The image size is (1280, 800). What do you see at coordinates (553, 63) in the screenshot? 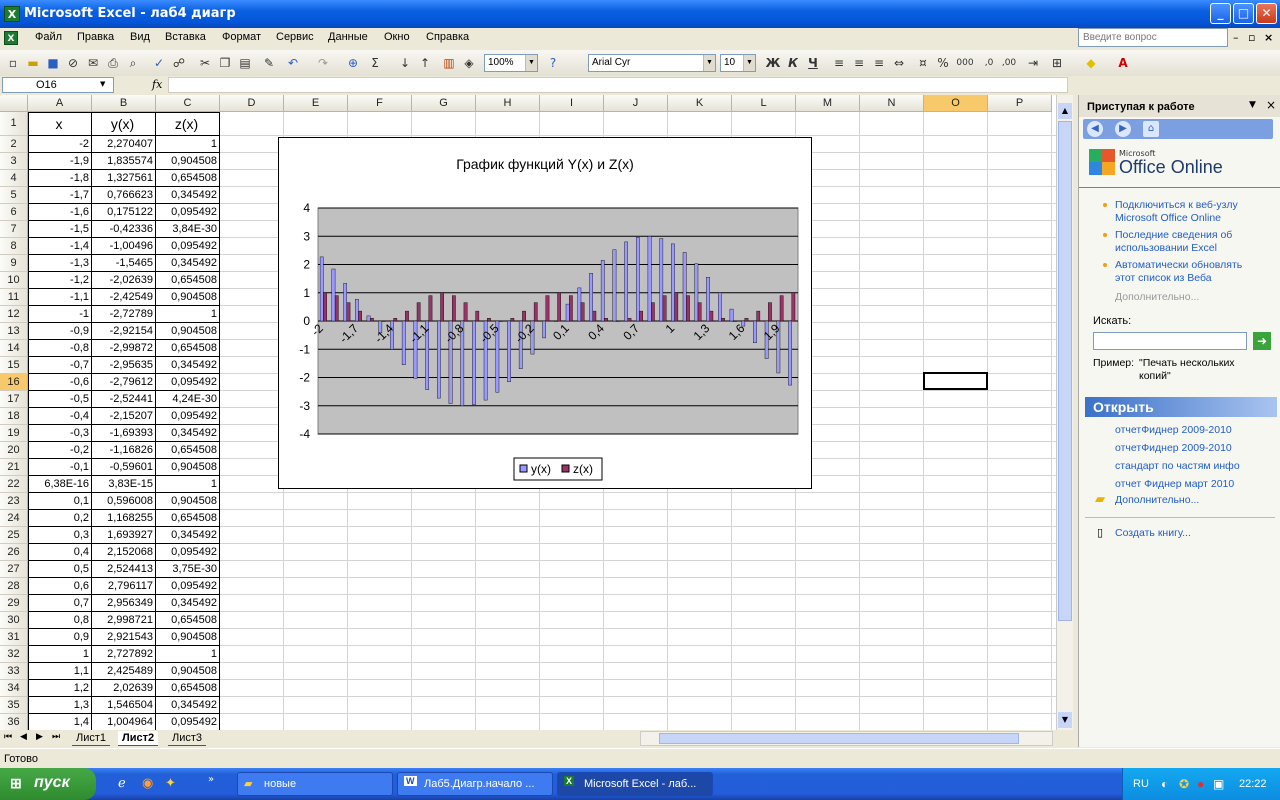
I see `help-icon: ?` at bounding box center [553, 63].